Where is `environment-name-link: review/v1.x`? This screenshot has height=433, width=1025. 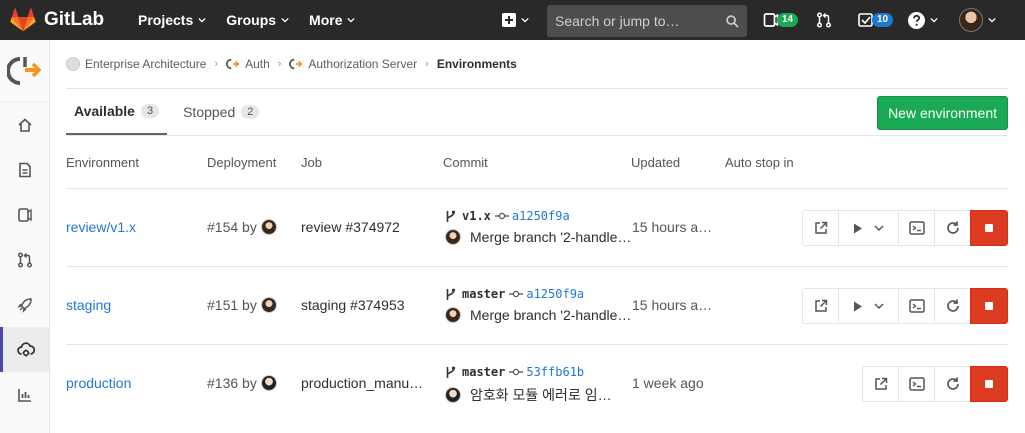
environment-name-link: review/v1.x is located at coordinates (101, 227).